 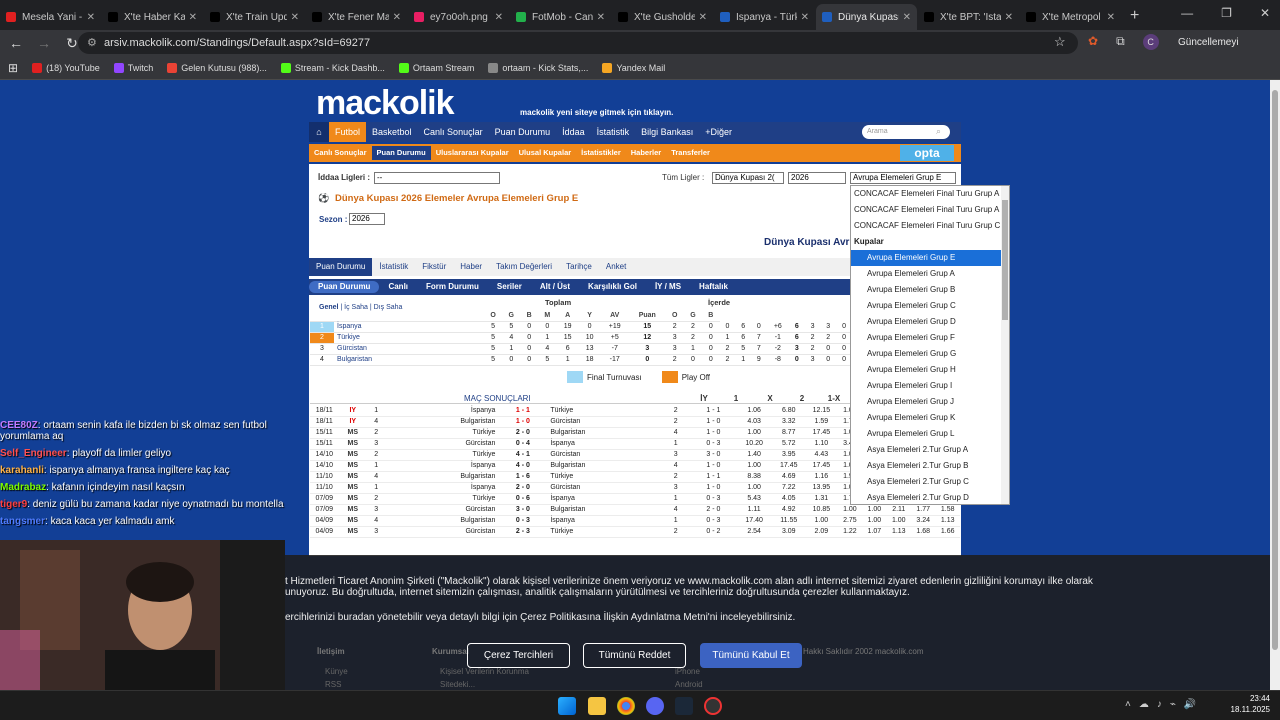 I want to click on tray-icons: ˄☁♪⌁🔊, so click(x=1164, y=704).